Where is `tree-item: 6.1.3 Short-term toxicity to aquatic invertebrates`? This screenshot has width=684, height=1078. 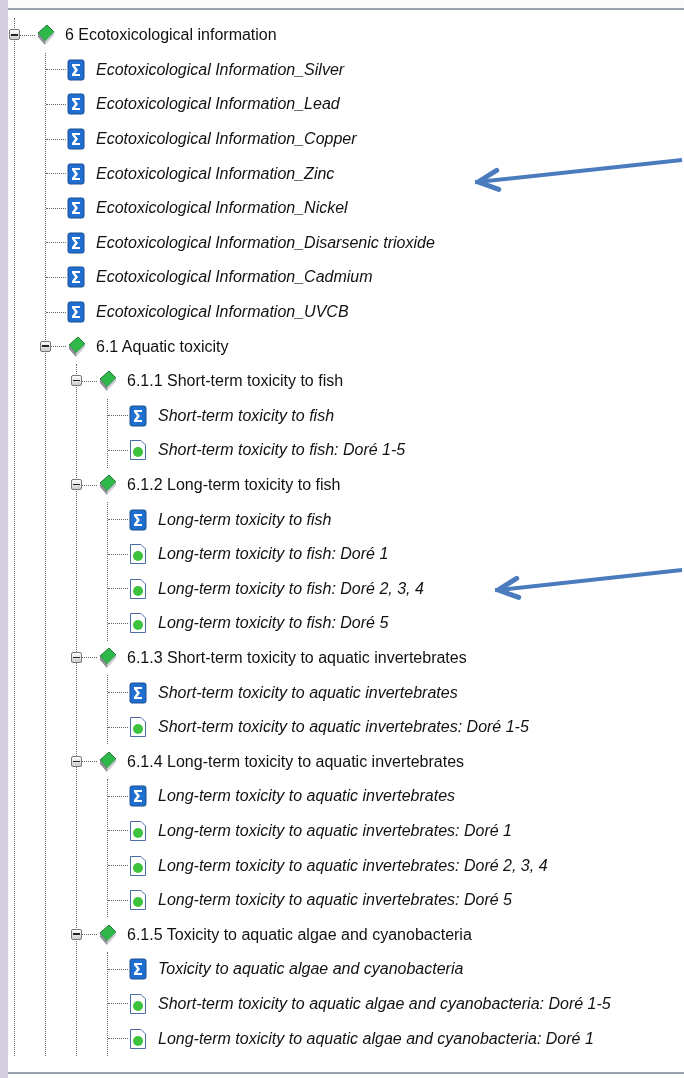 tree-item: 6.1.3 Short-term toxicity to aquatic invertebrates is located at coordinates (297, 658).